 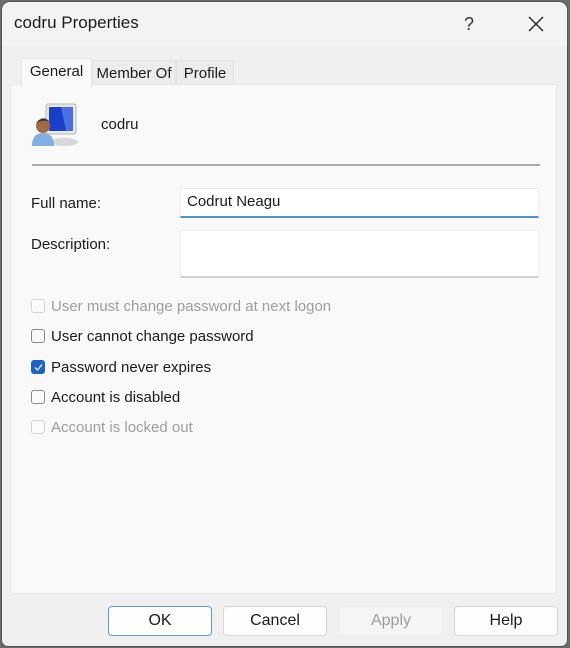 What do you see at coordinates (160, 621) in the screenshot?
I see `ok-button: OK` at bounding box center [160, 621].